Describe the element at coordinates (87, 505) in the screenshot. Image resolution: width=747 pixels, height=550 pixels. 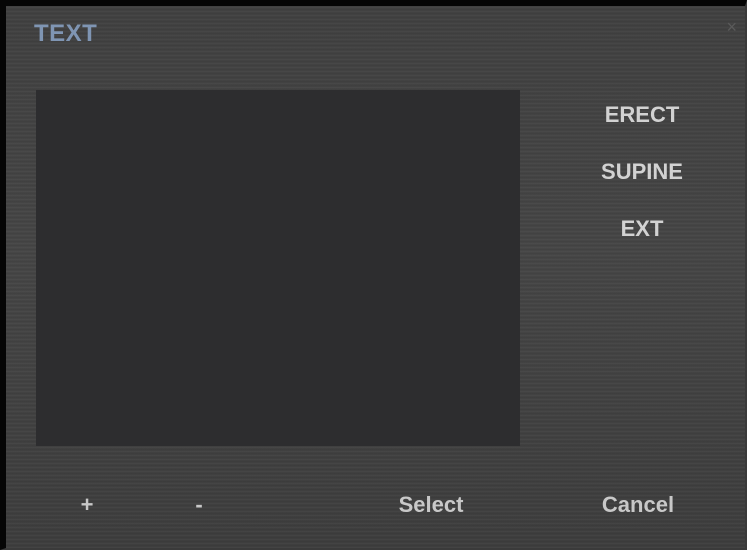
I see `add-button: +` at that location.